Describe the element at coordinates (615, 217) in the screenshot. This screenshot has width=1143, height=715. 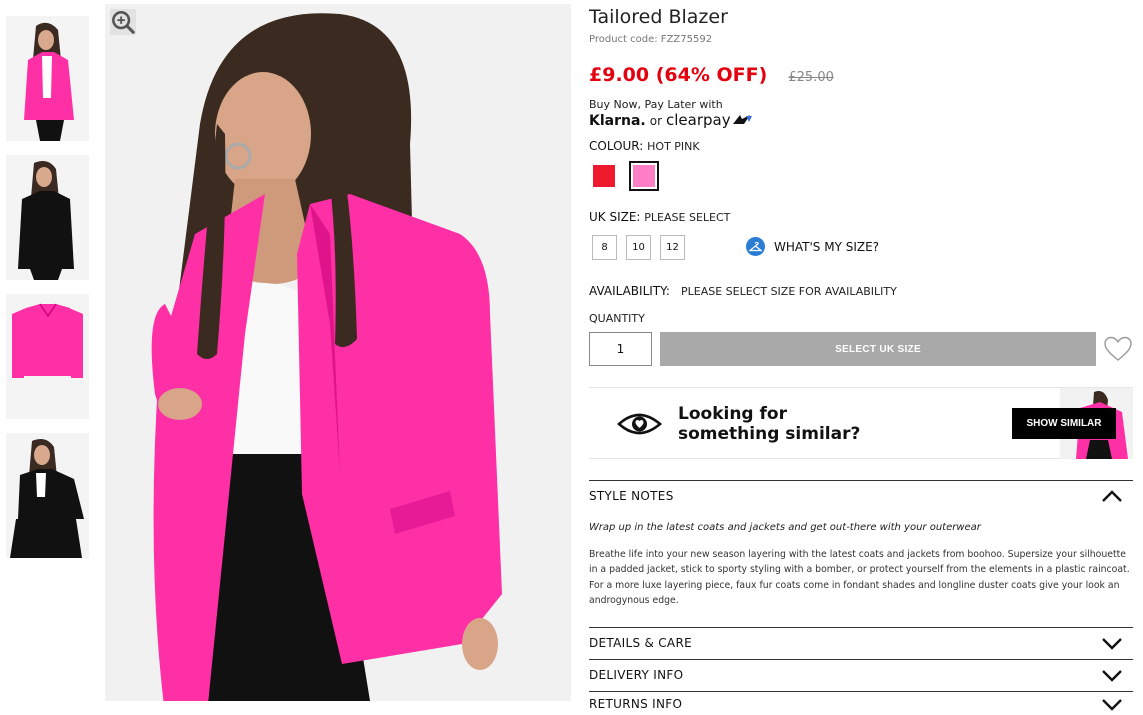
I see `size-label-key: UK SIZE:` at that location.